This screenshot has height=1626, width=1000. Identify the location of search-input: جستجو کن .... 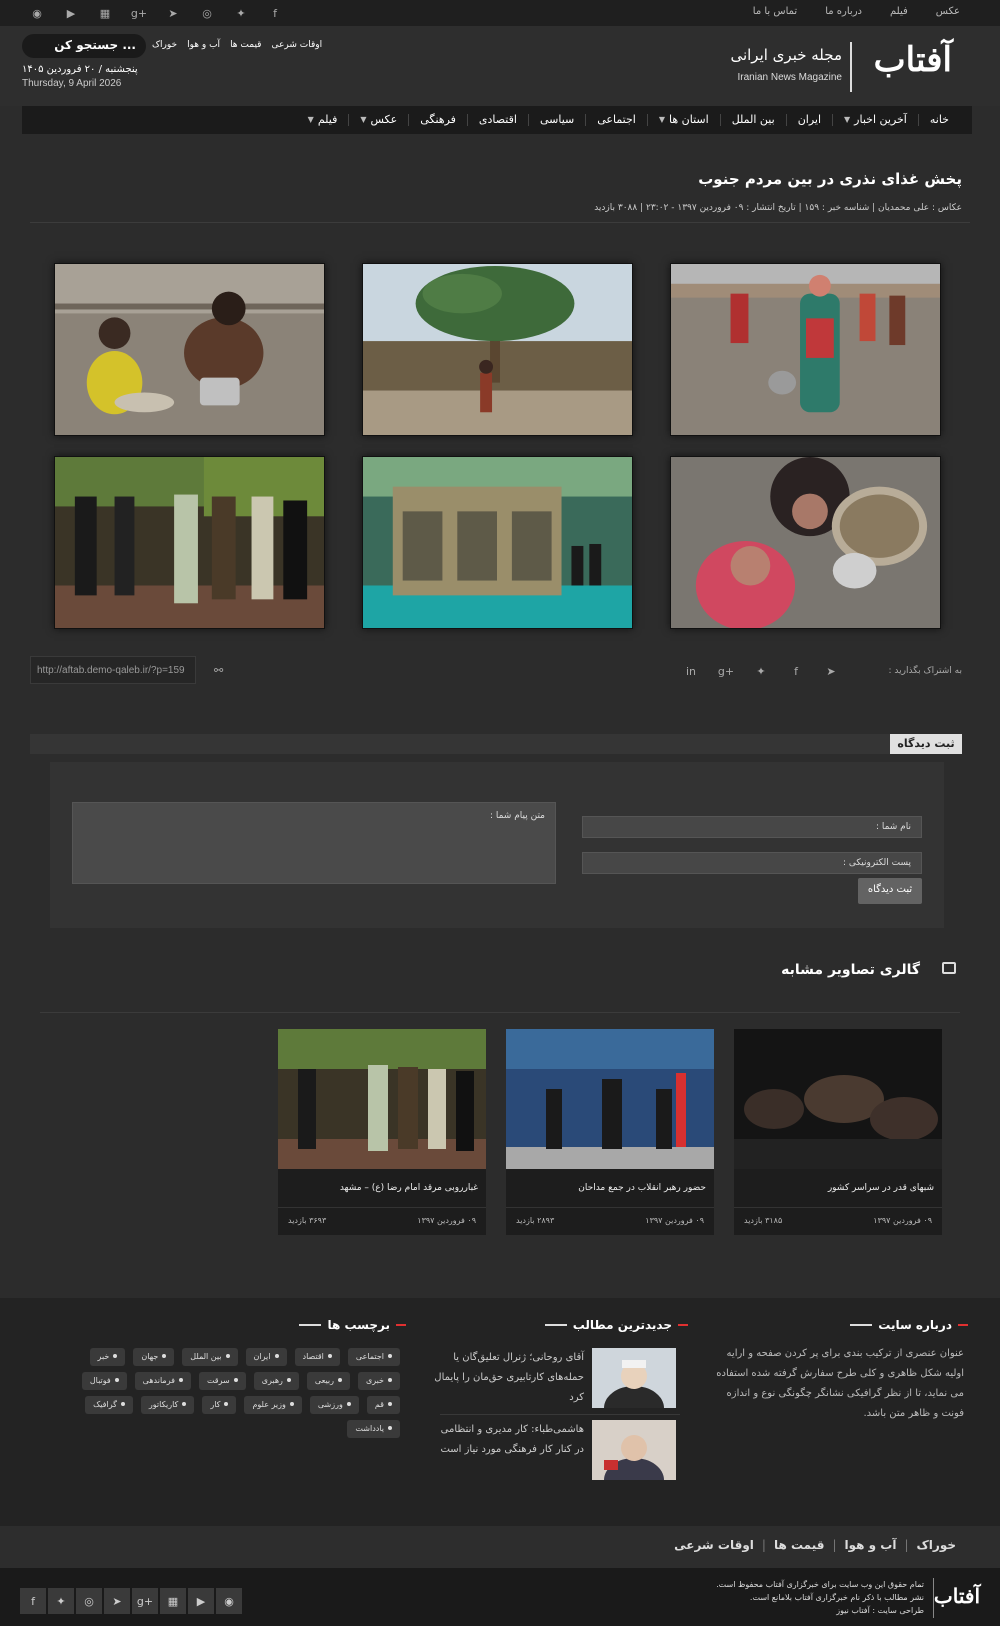
(84, 46).